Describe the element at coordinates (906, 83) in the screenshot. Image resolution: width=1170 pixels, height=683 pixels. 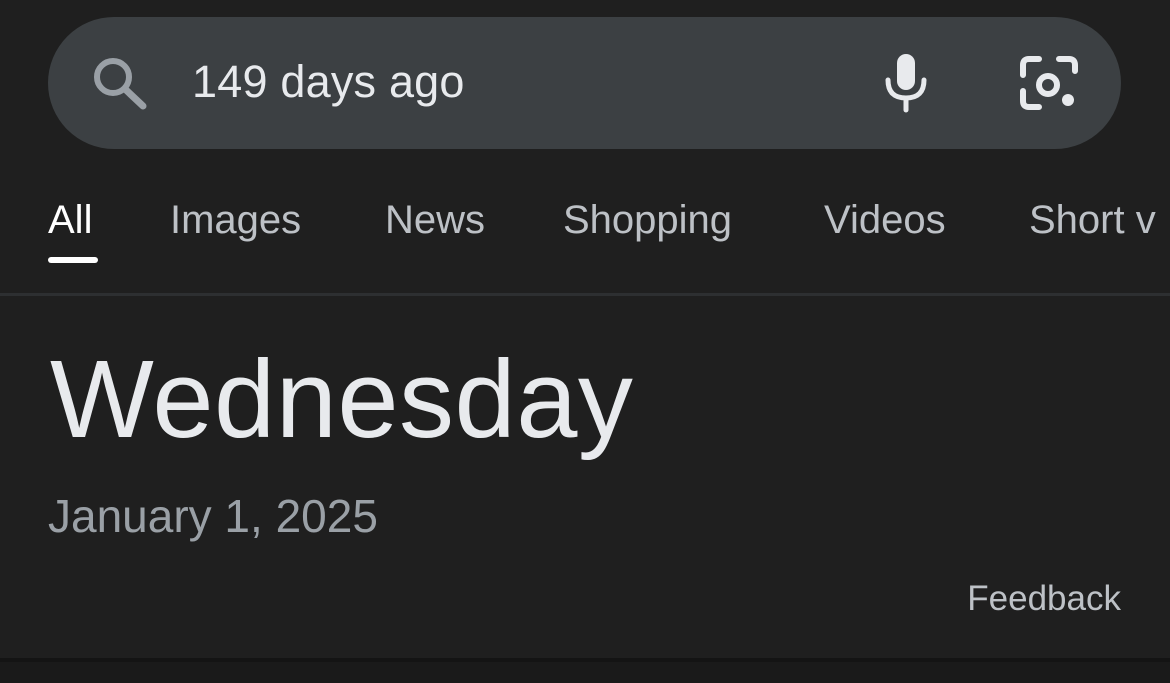
I see `microphone-icon` at that location.